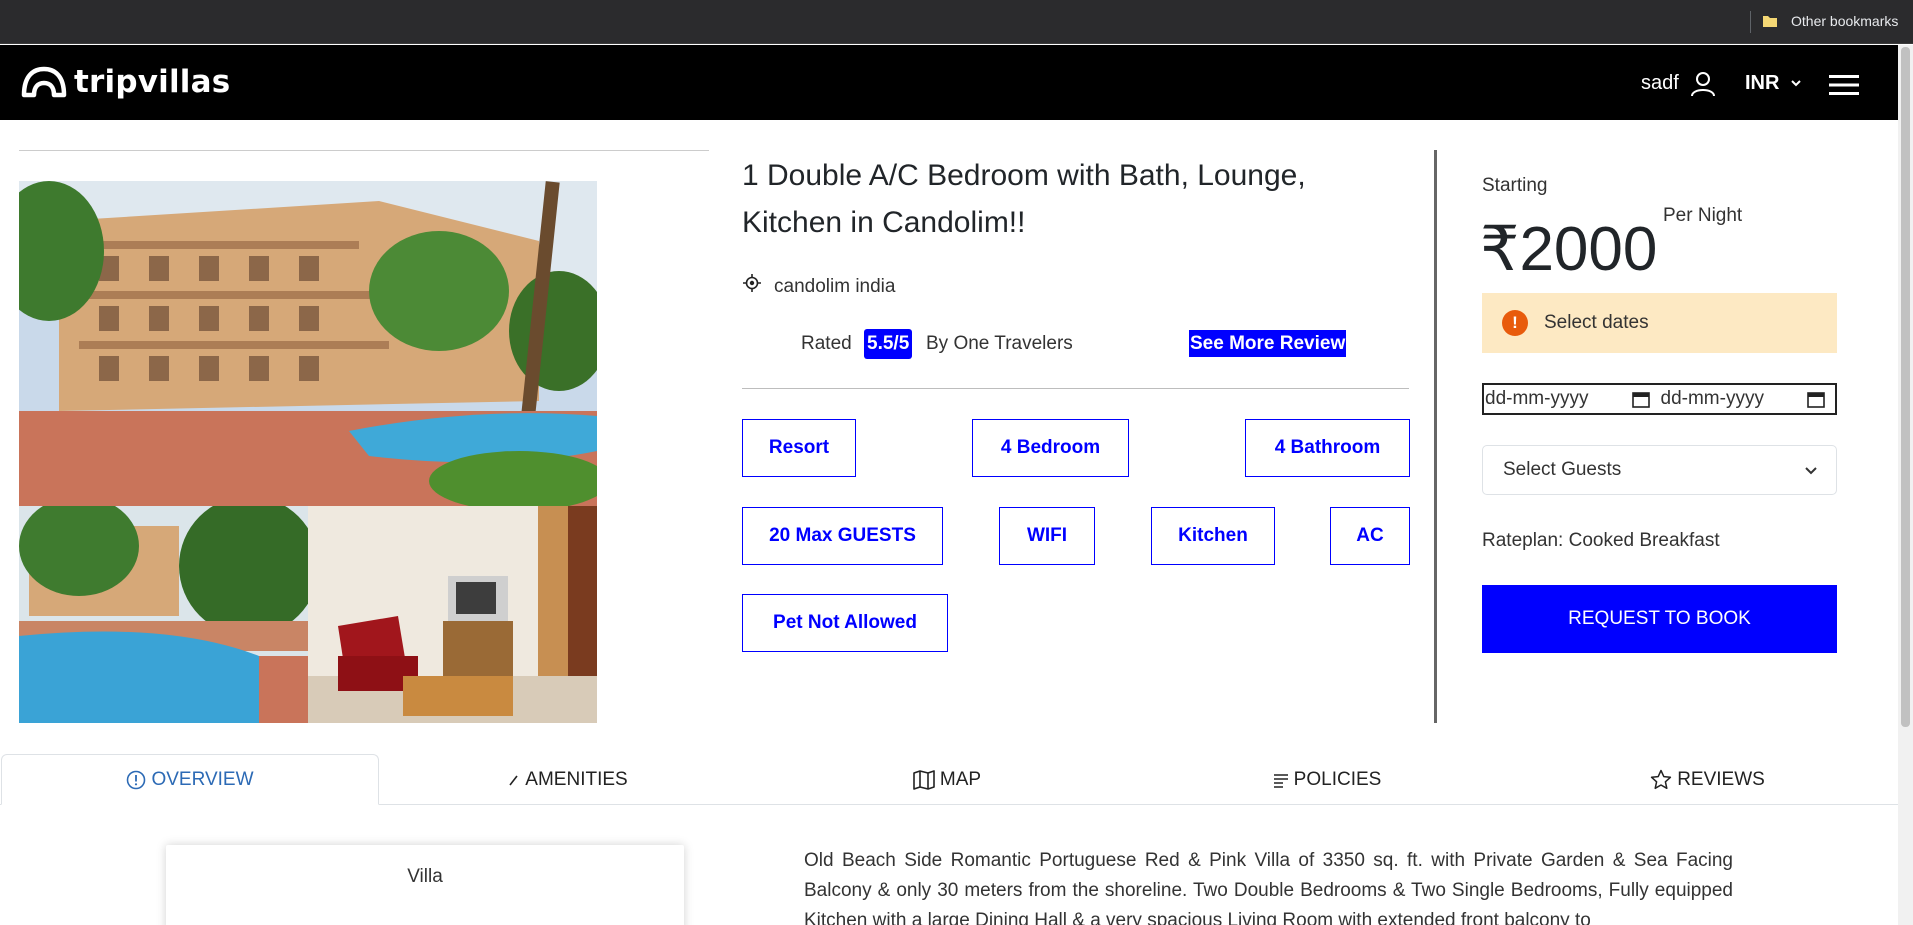 The image size is (1913, 925). I want to click on vertical-divider, so click(1435, 436).